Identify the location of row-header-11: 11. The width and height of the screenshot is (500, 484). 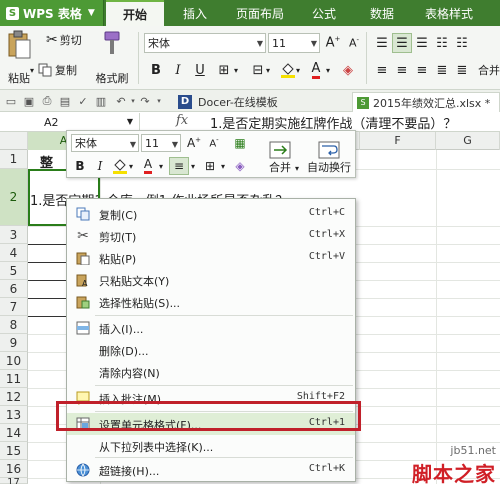
(14, 379).